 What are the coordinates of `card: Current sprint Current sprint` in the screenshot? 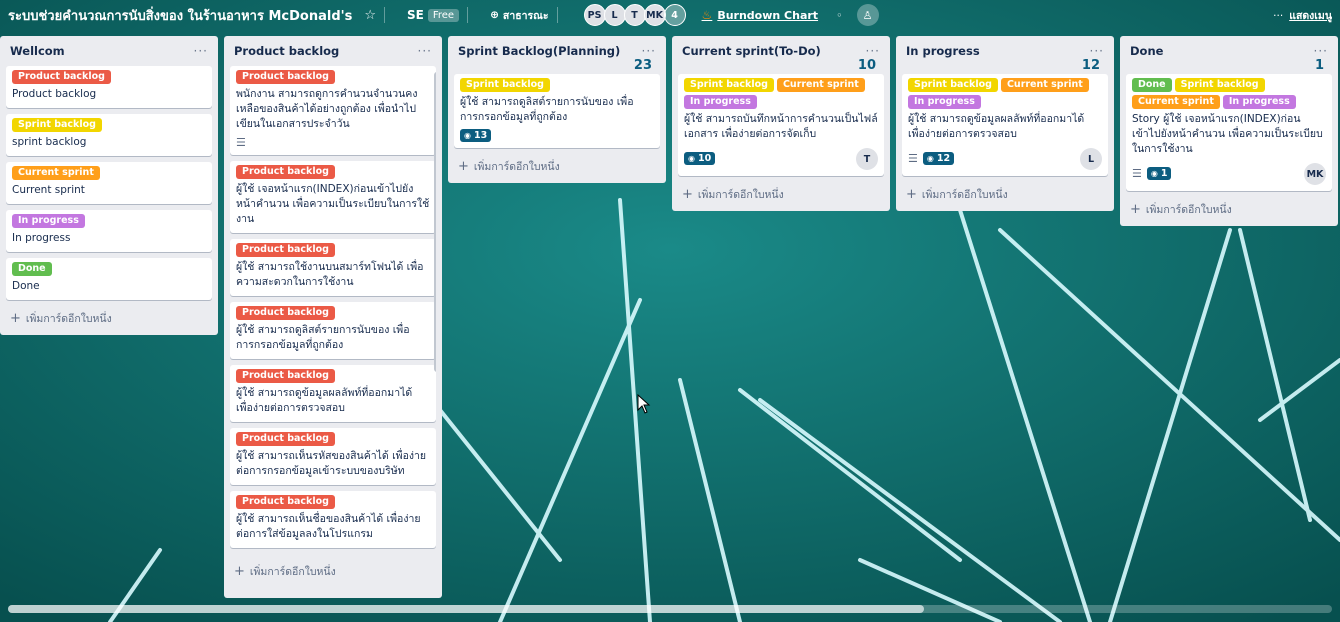 It's located at (109, 183).